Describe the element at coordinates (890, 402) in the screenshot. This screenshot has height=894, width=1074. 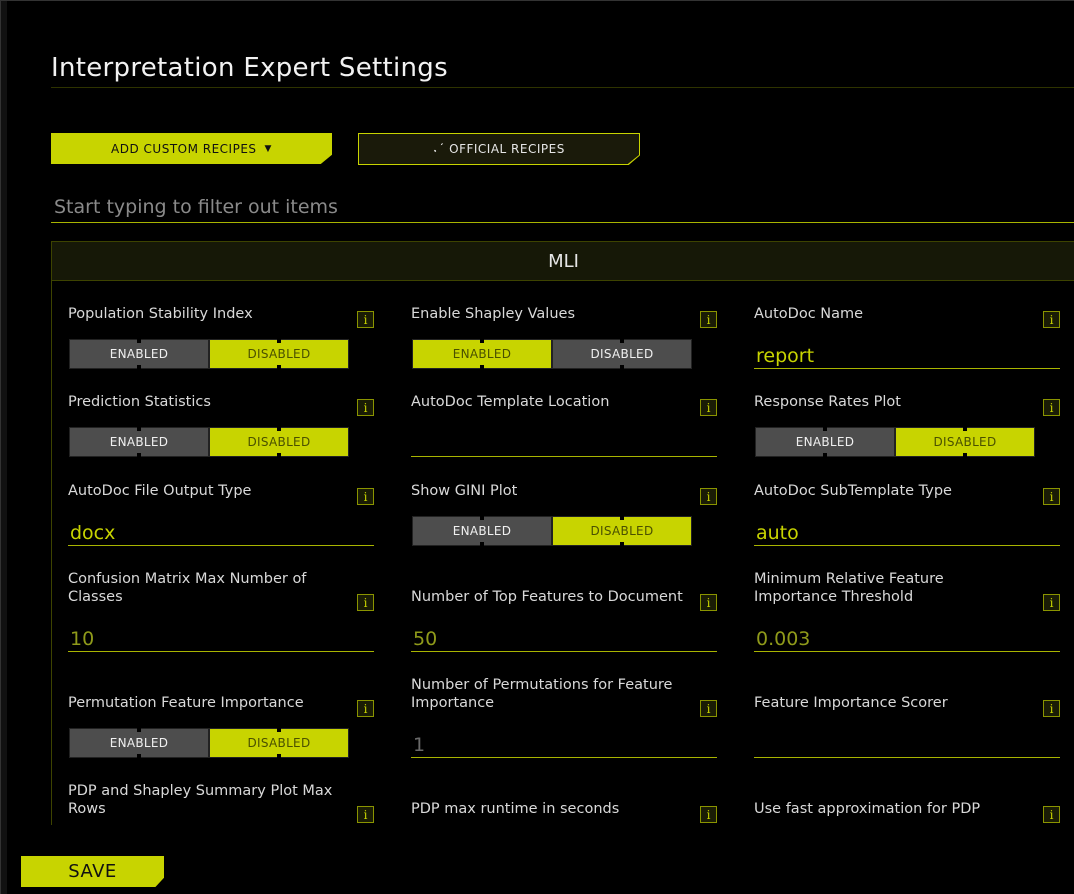
I see `setting-label: Response Rates Plot` at that location.